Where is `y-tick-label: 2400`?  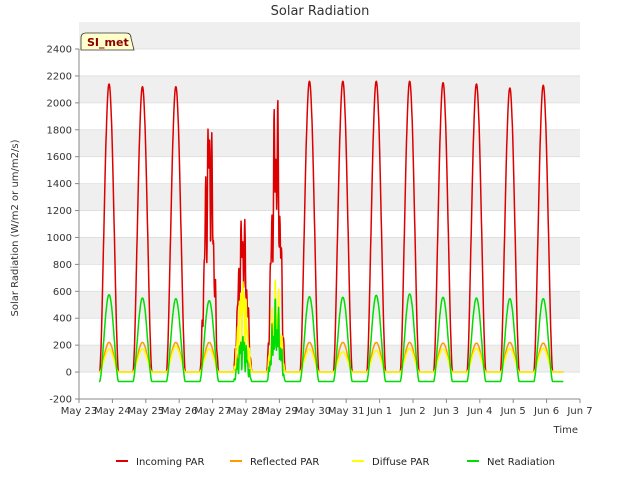 y-tick-label: 2400 is located at coordinates (59, 50).